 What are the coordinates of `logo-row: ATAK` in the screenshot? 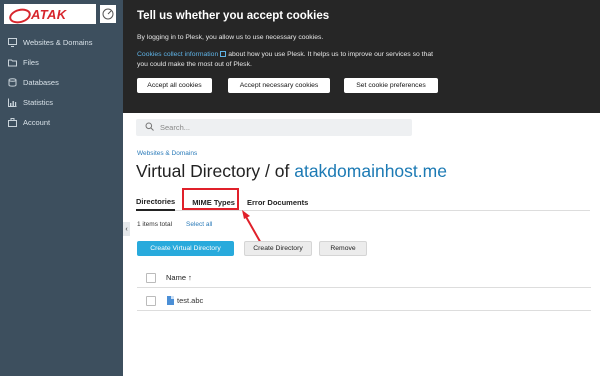 It's located at (61, 14).